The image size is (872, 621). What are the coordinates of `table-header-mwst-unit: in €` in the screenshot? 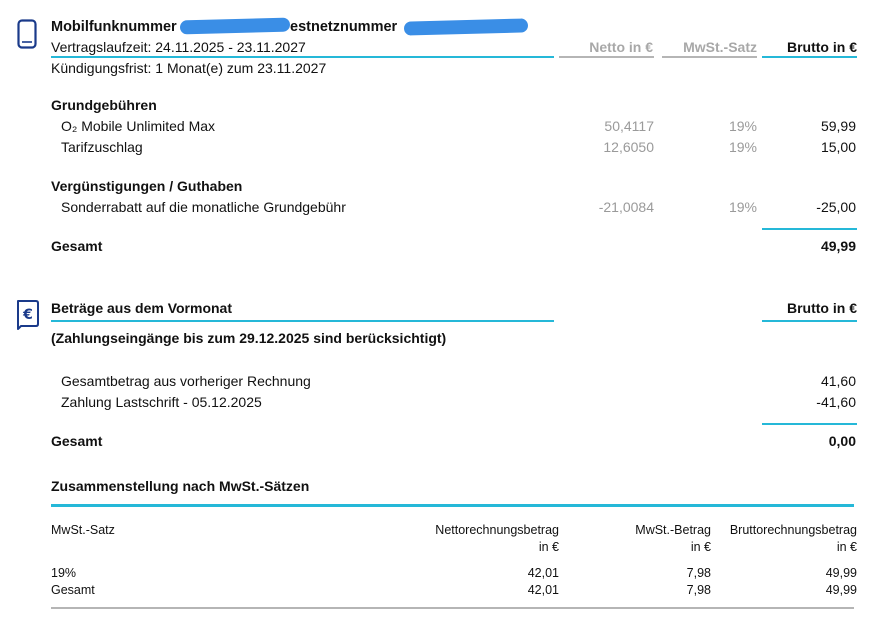 It's located at (700, 547).